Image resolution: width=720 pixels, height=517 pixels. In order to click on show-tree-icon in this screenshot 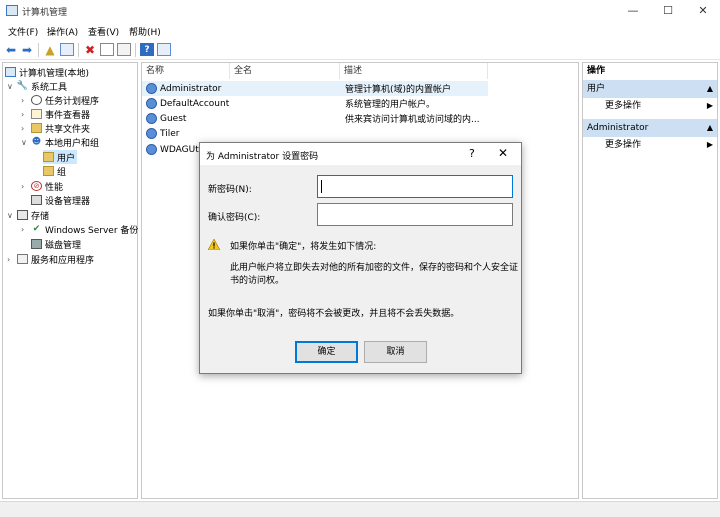, I will do `click(67, 49)`.